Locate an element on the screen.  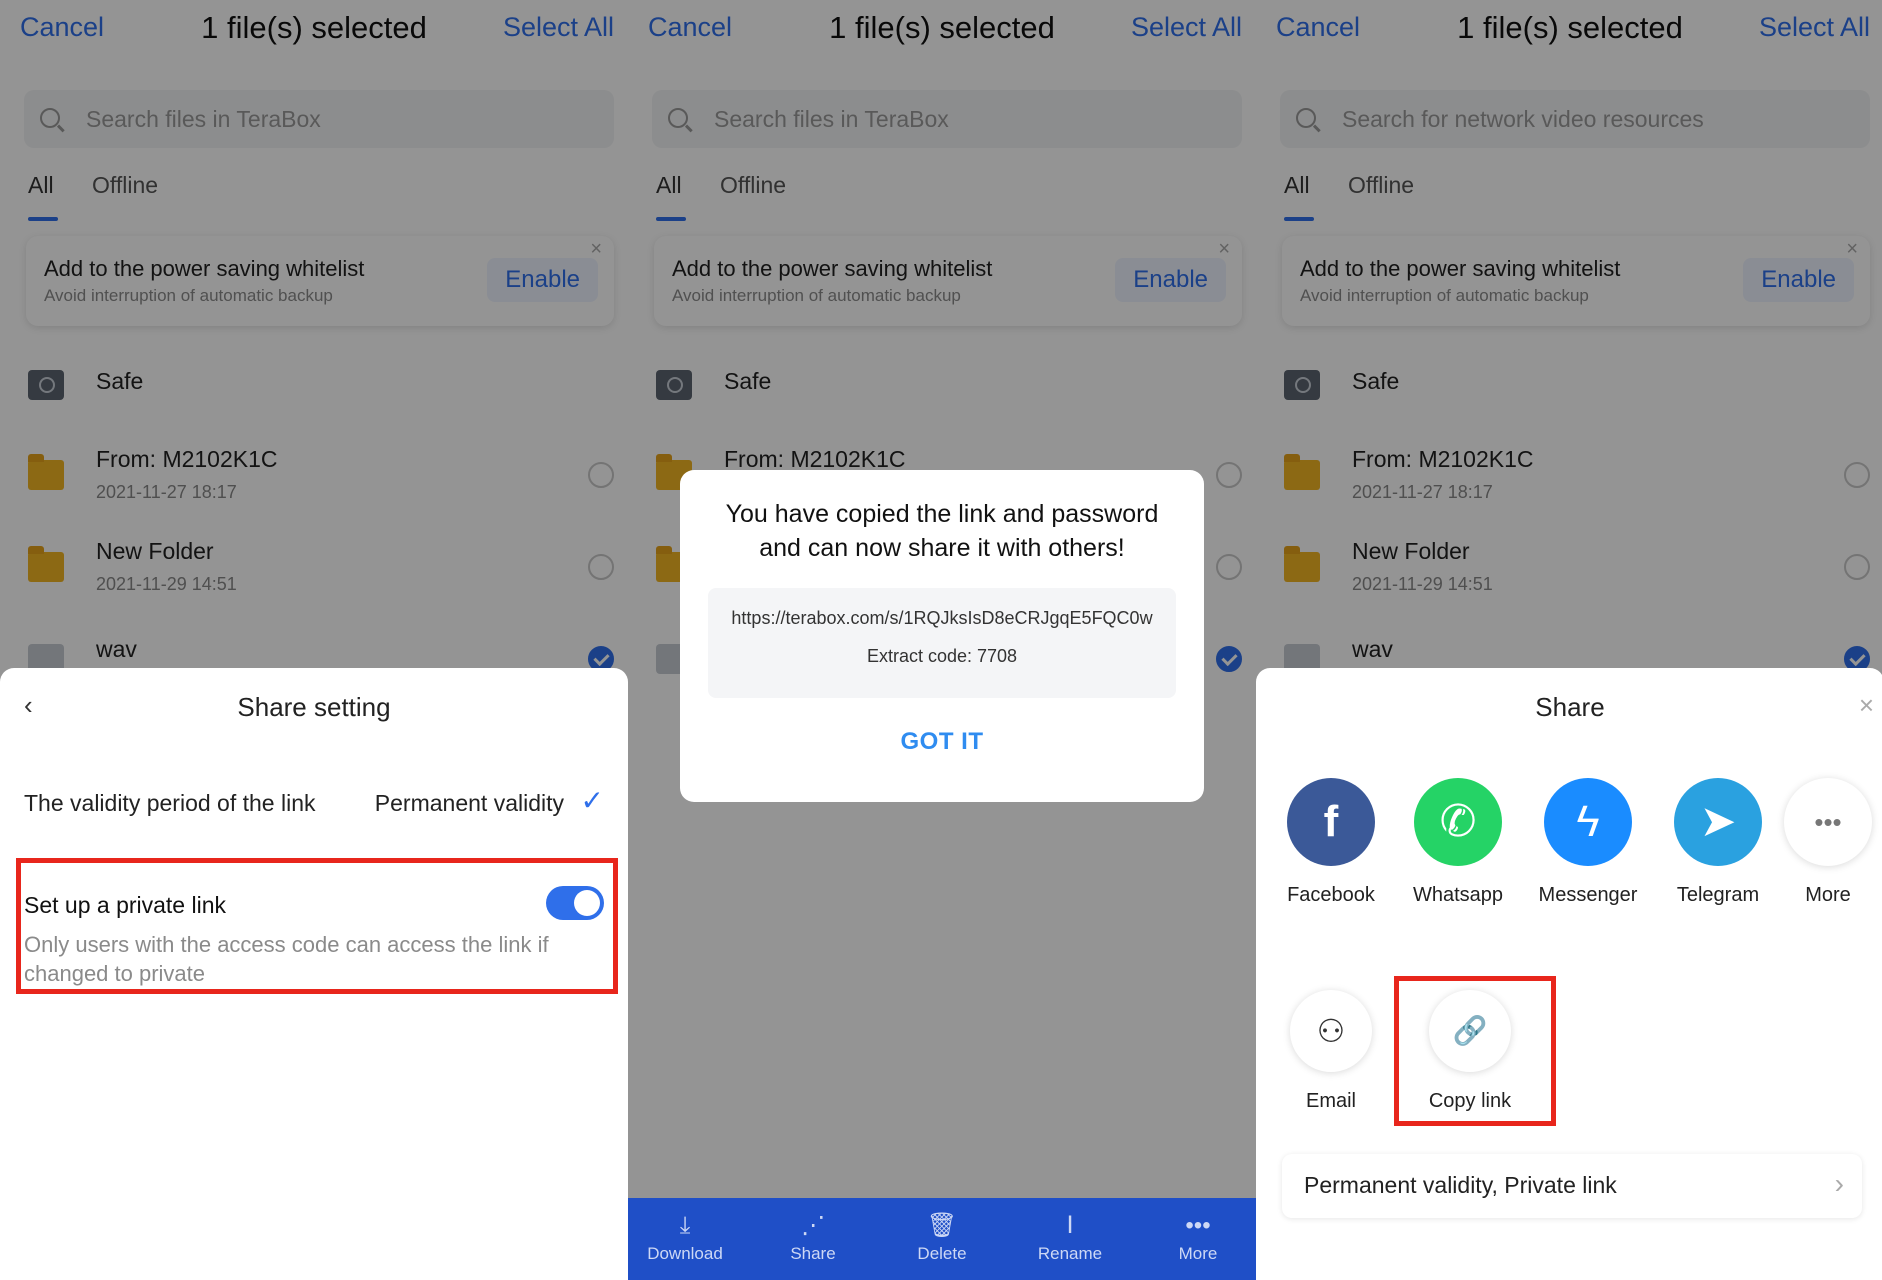
toggle-knob is located at coordinates (587, 903).